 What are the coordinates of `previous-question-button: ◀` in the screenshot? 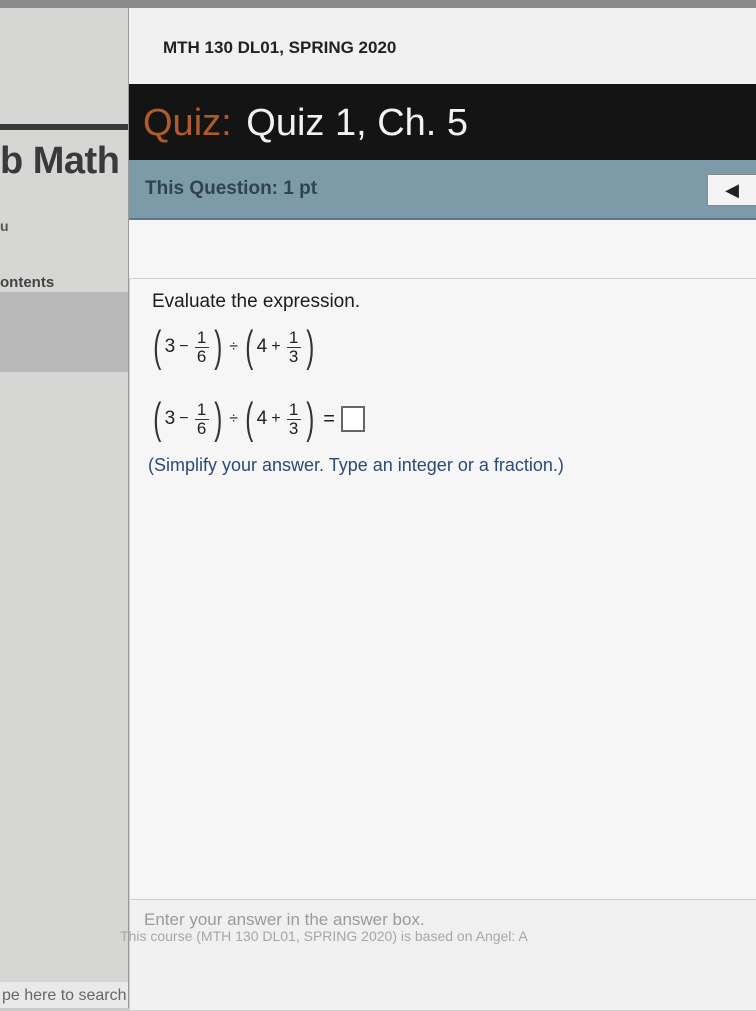 It's located at (731, 190).